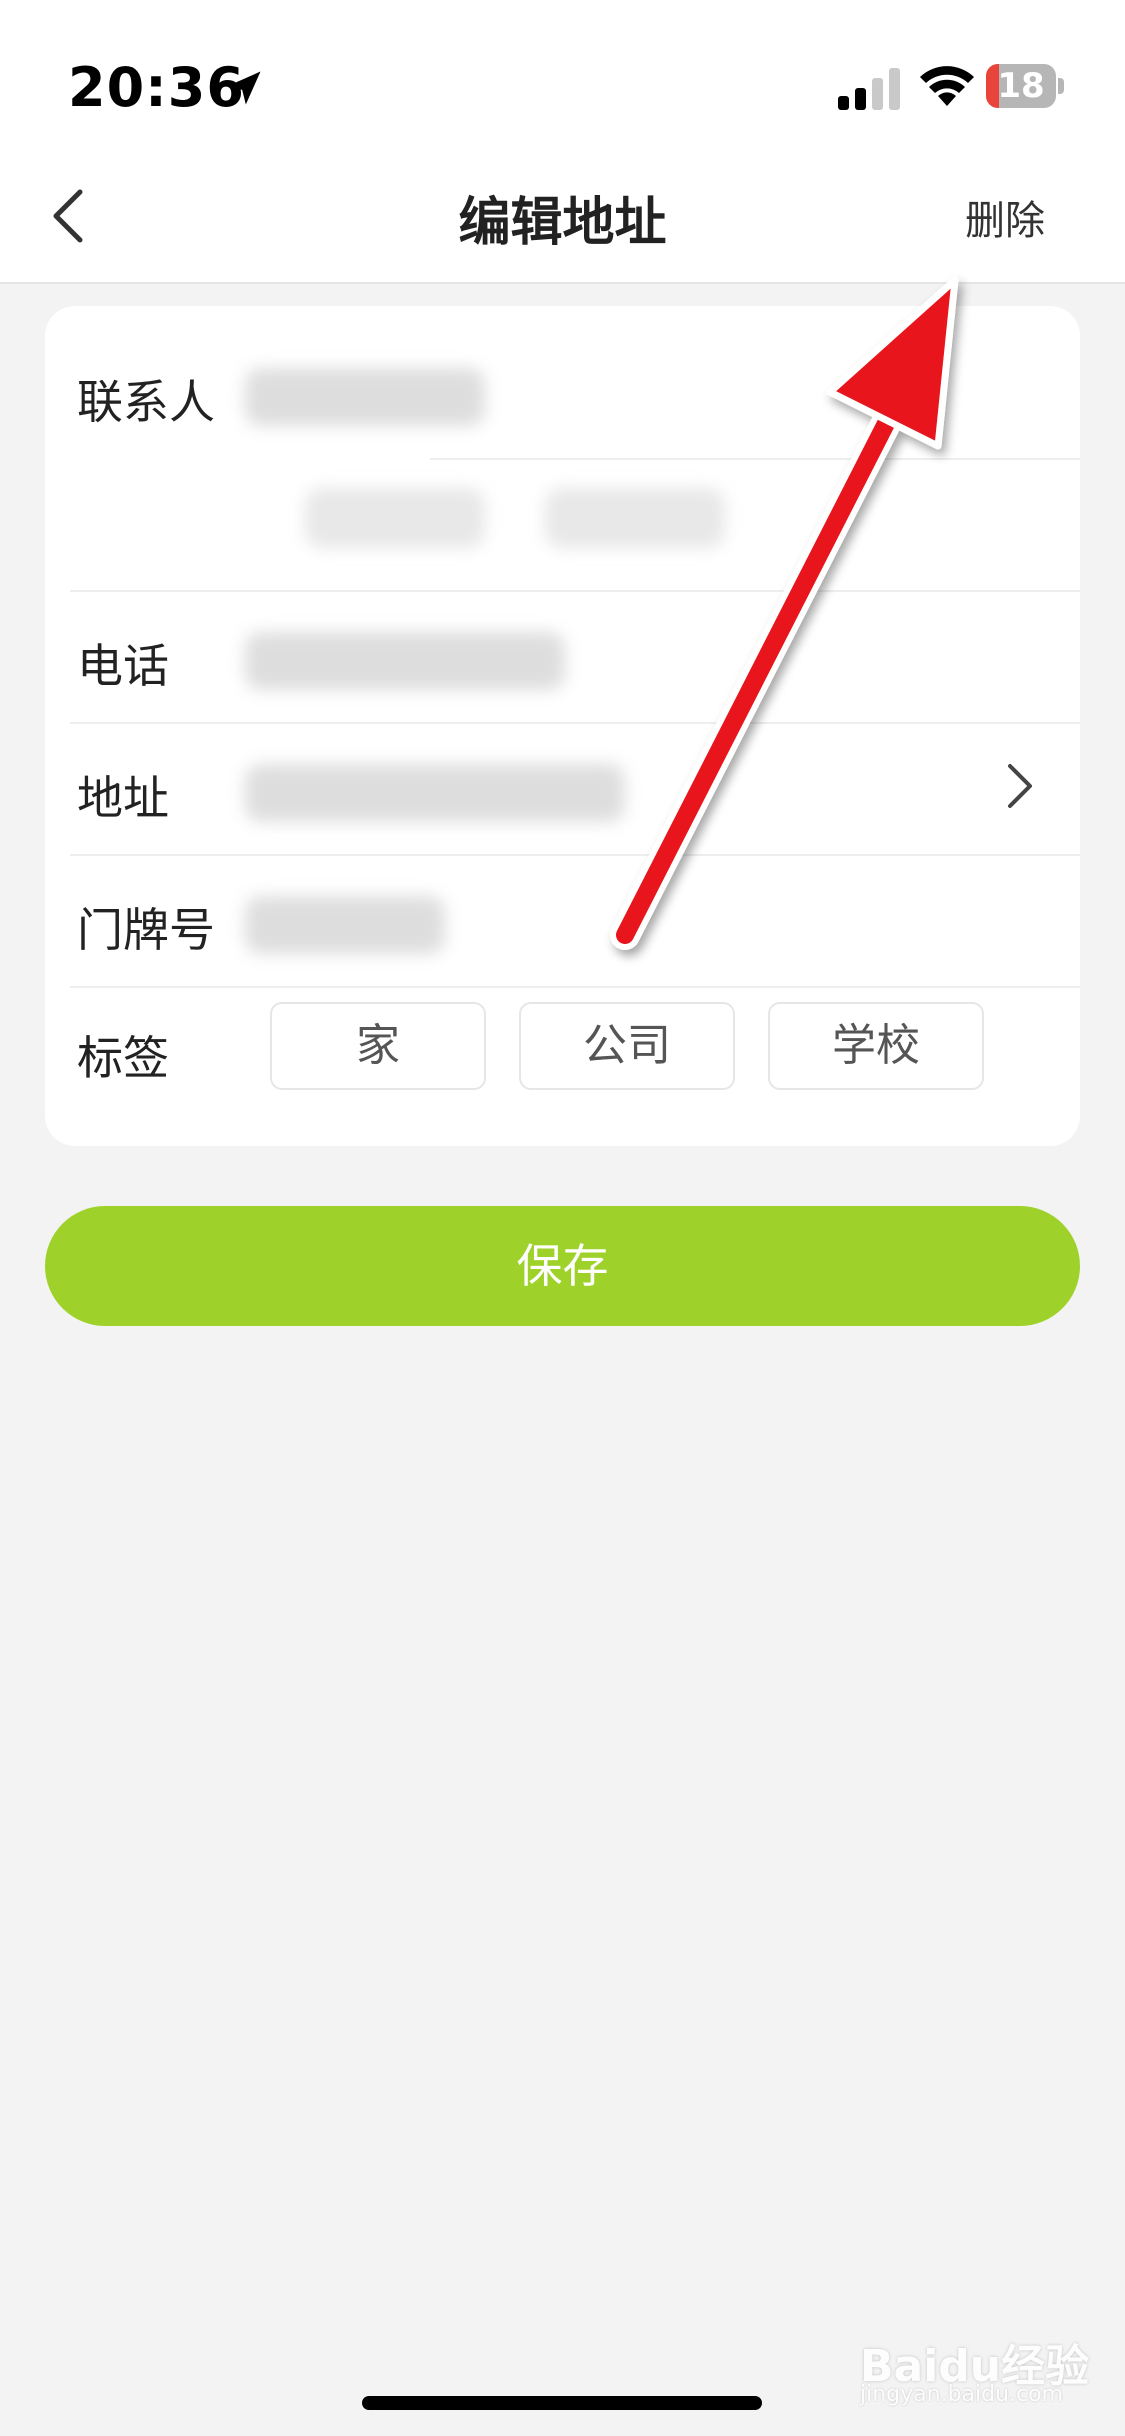 This screenshot has height=2436, width=1125. Describe the element at coordinates (869, 89) in the screenshot. I see `cellular-signal-icon` at that location.